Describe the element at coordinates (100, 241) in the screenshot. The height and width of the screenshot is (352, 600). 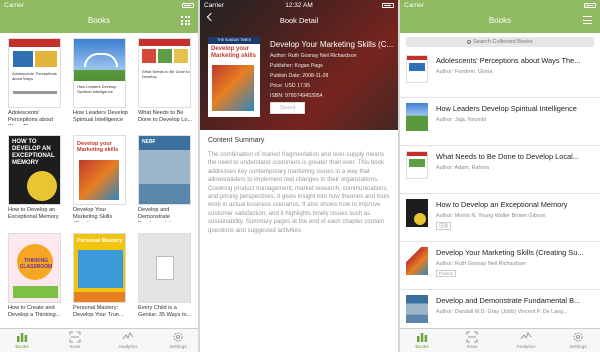
I see `cover-text: Personal Mastery` at that location.